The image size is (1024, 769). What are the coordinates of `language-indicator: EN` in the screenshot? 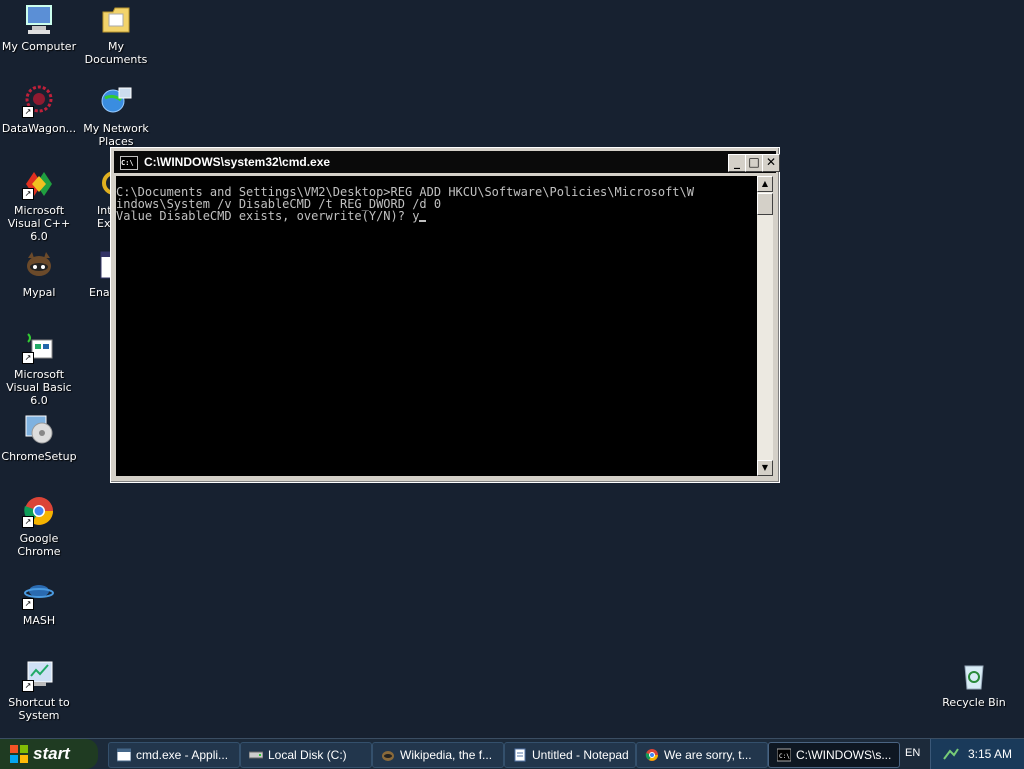 It's located at (912, 753).